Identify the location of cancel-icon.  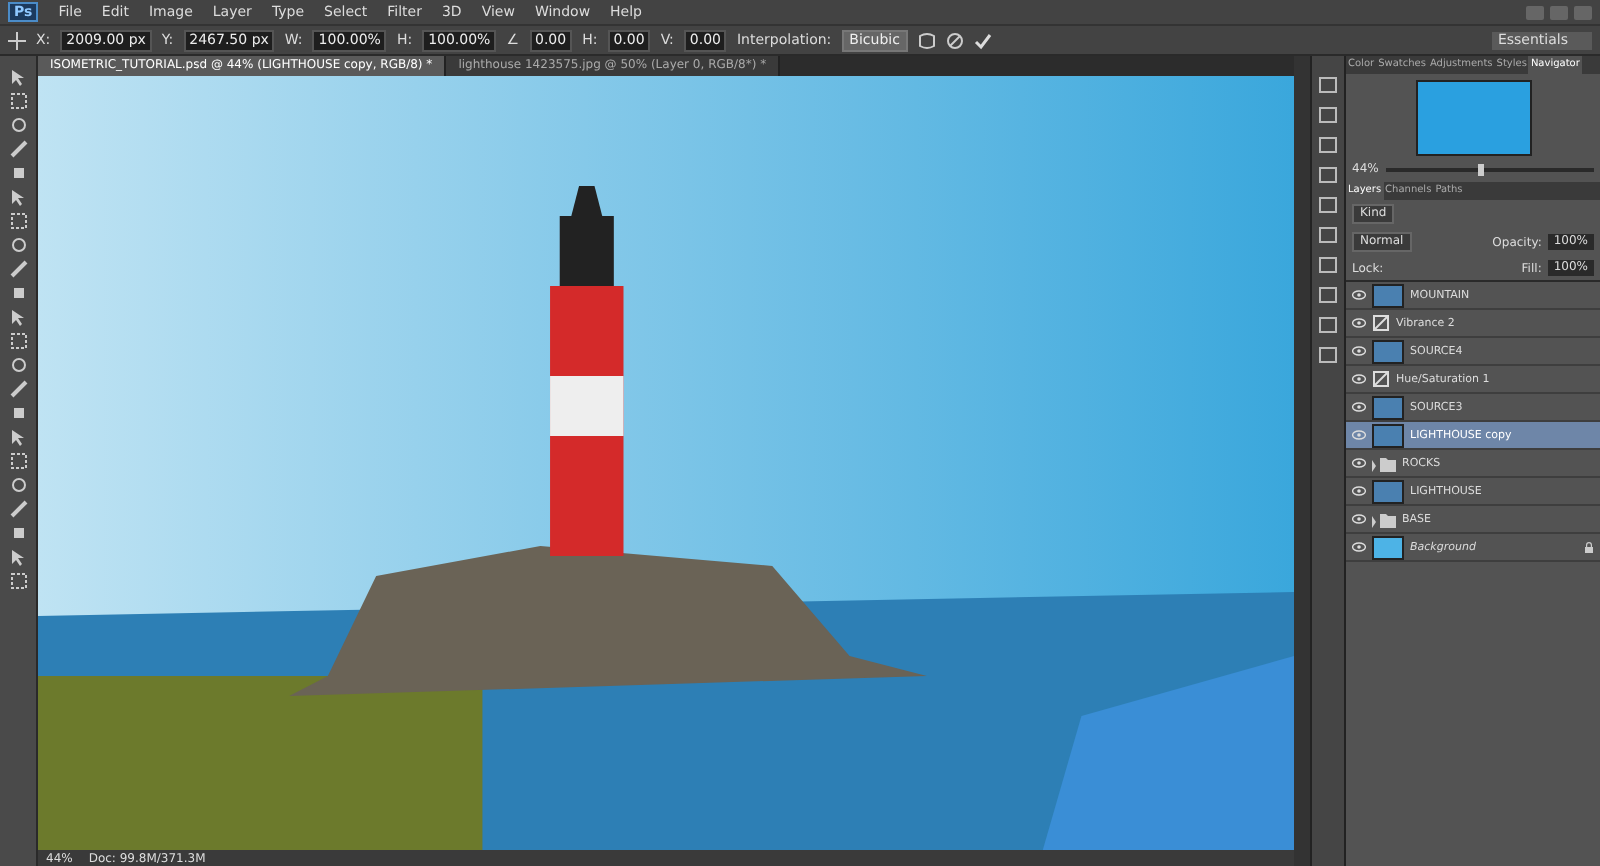
(954, 40).